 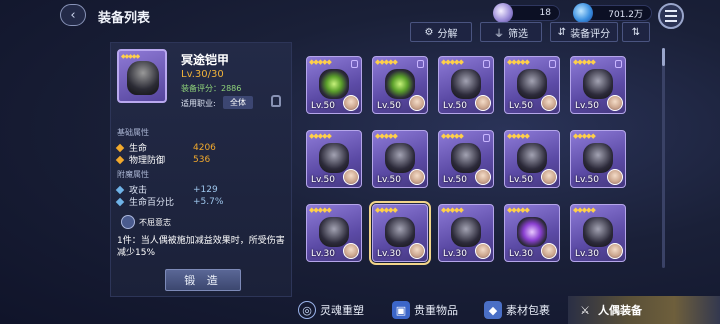 What do you see at coordinates (436, 310) in the screenshot?
I see `nav-label: 贵重物品` at bounding box center [436, 310].